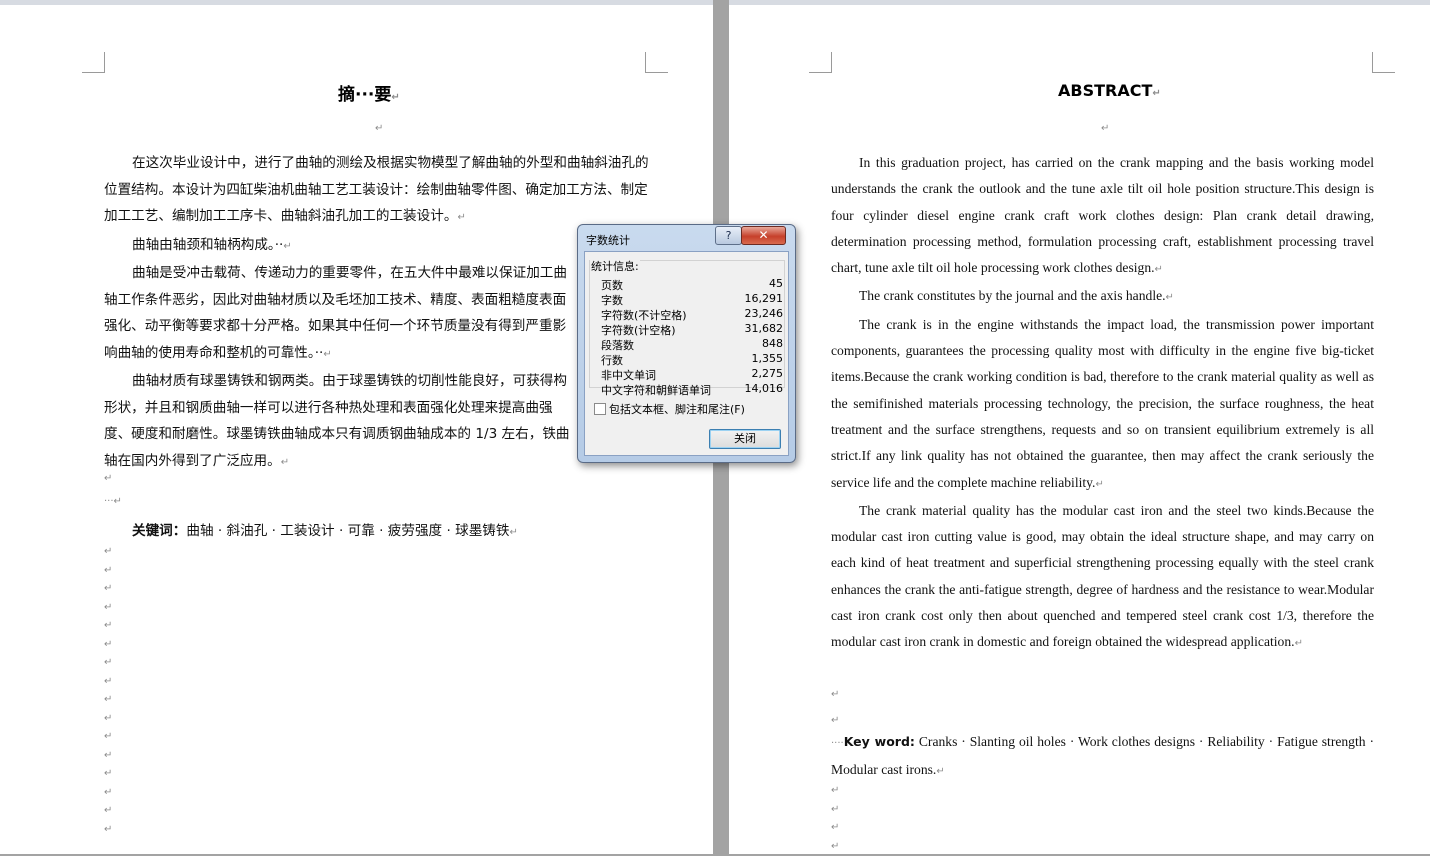 This screenshot has width=1430, height=856. Describe the element at coordinates (644, 315) in the screenshot. I see `stat-row-chars-no-spaces: 字符数(不计空格)` at that location.